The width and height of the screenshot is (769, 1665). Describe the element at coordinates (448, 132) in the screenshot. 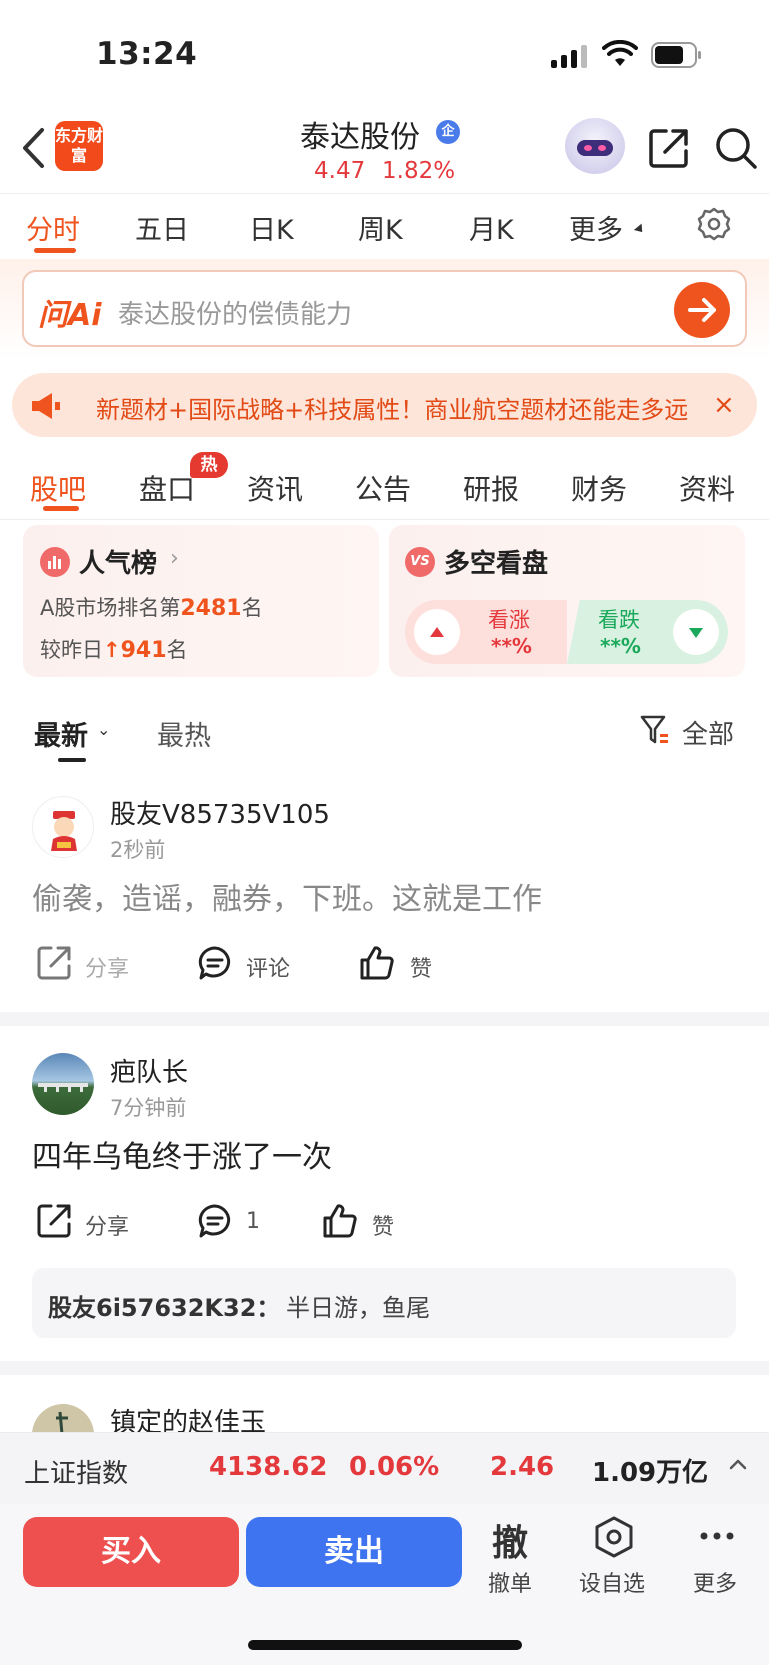

I see `enterprise-badge: 企` at that location.